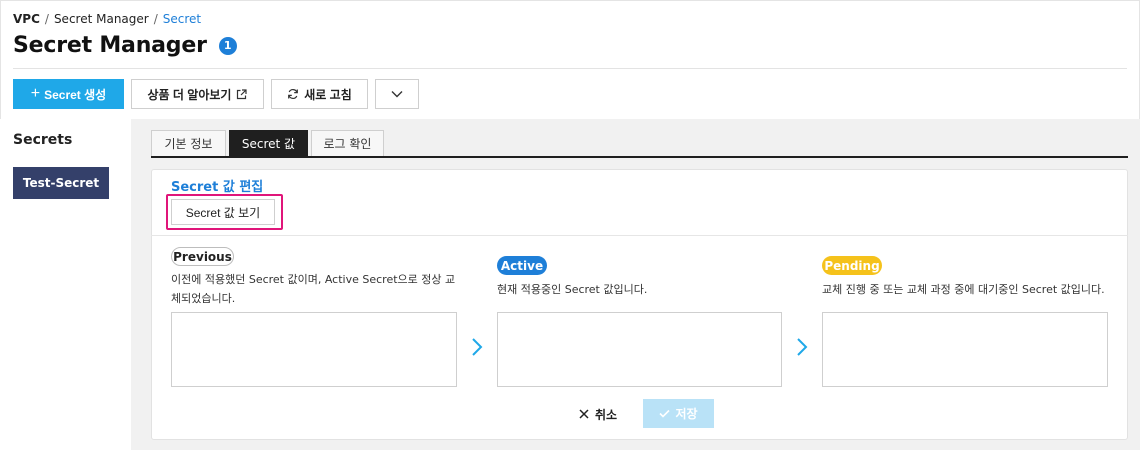 This screenshot has width=1140, height=450. I want to click on tab-secret-value: Secret 값, so click(268, 143).